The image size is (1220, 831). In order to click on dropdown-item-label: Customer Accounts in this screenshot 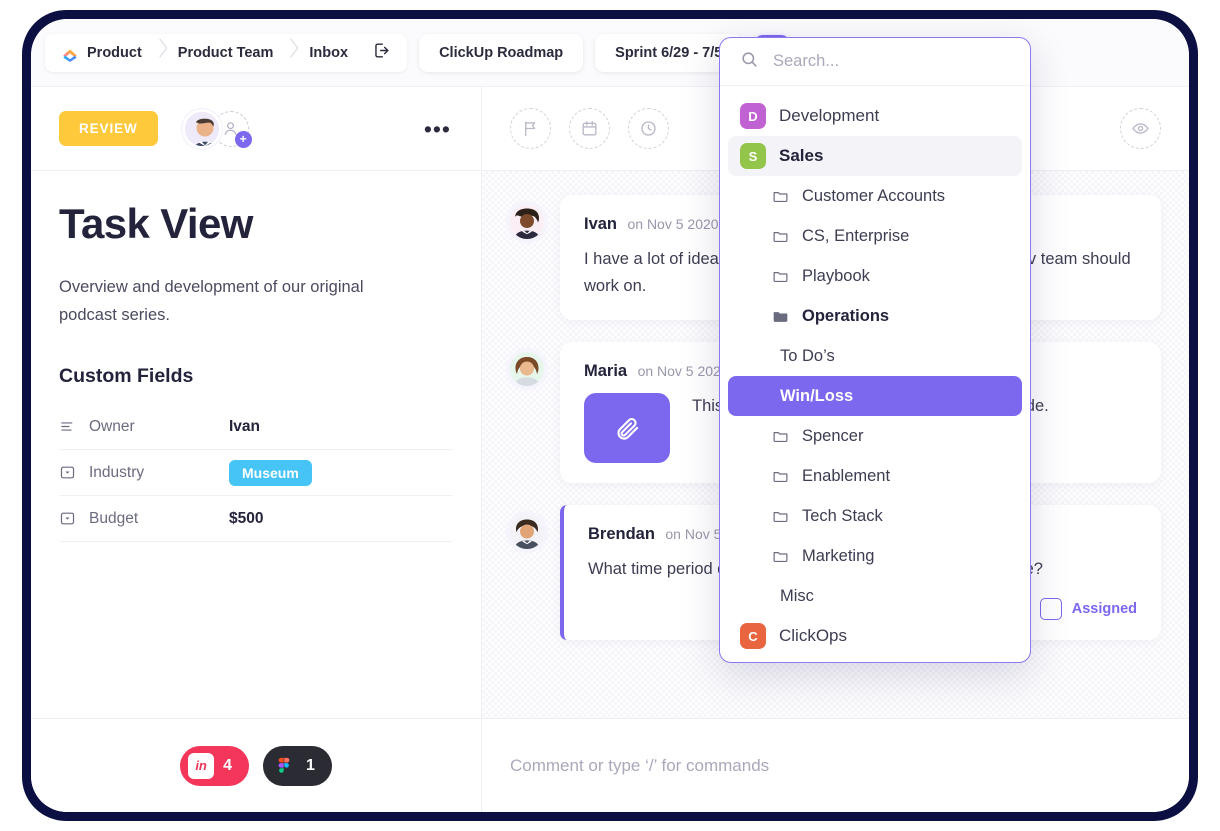, I will do `click(874, 195)`.